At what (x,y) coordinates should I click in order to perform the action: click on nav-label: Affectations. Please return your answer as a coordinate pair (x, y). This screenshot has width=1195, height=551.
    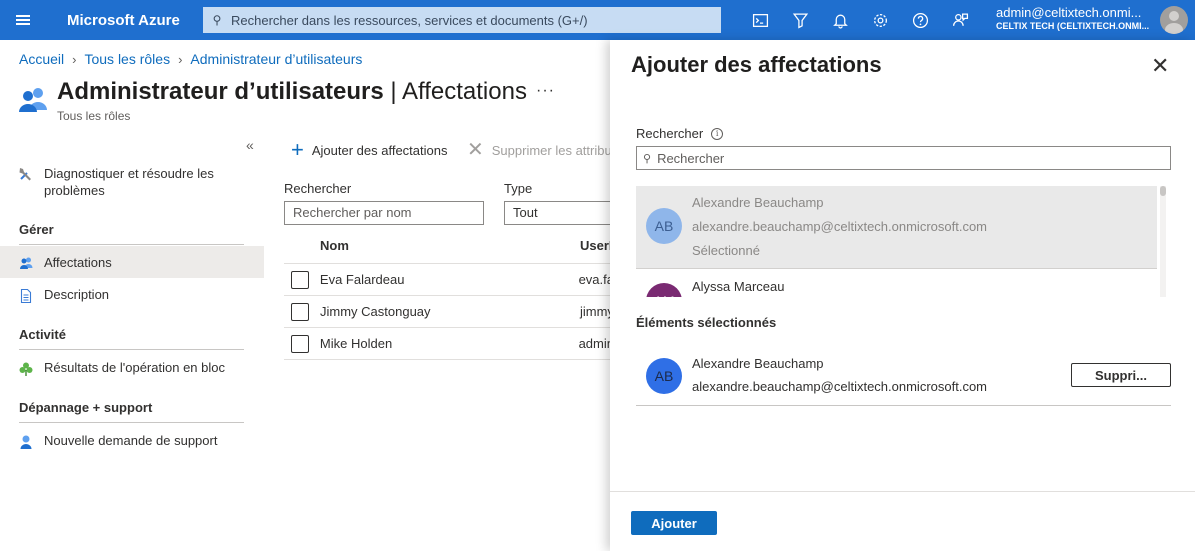
    Looking at the image, I should click on (78, 262).